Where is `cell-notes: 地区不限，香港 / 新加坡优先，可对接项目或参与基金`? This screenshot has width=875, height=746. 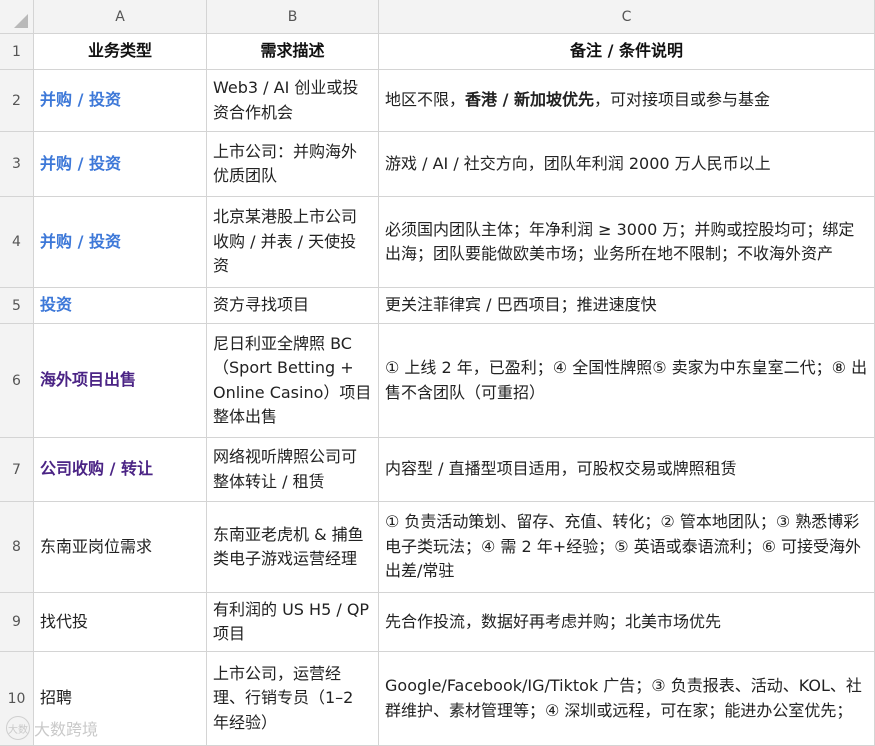 cell-notes: 地区不限，香港 / 新加坡优先，可对接项目或参与基金 is located at coordinates (627, 101).